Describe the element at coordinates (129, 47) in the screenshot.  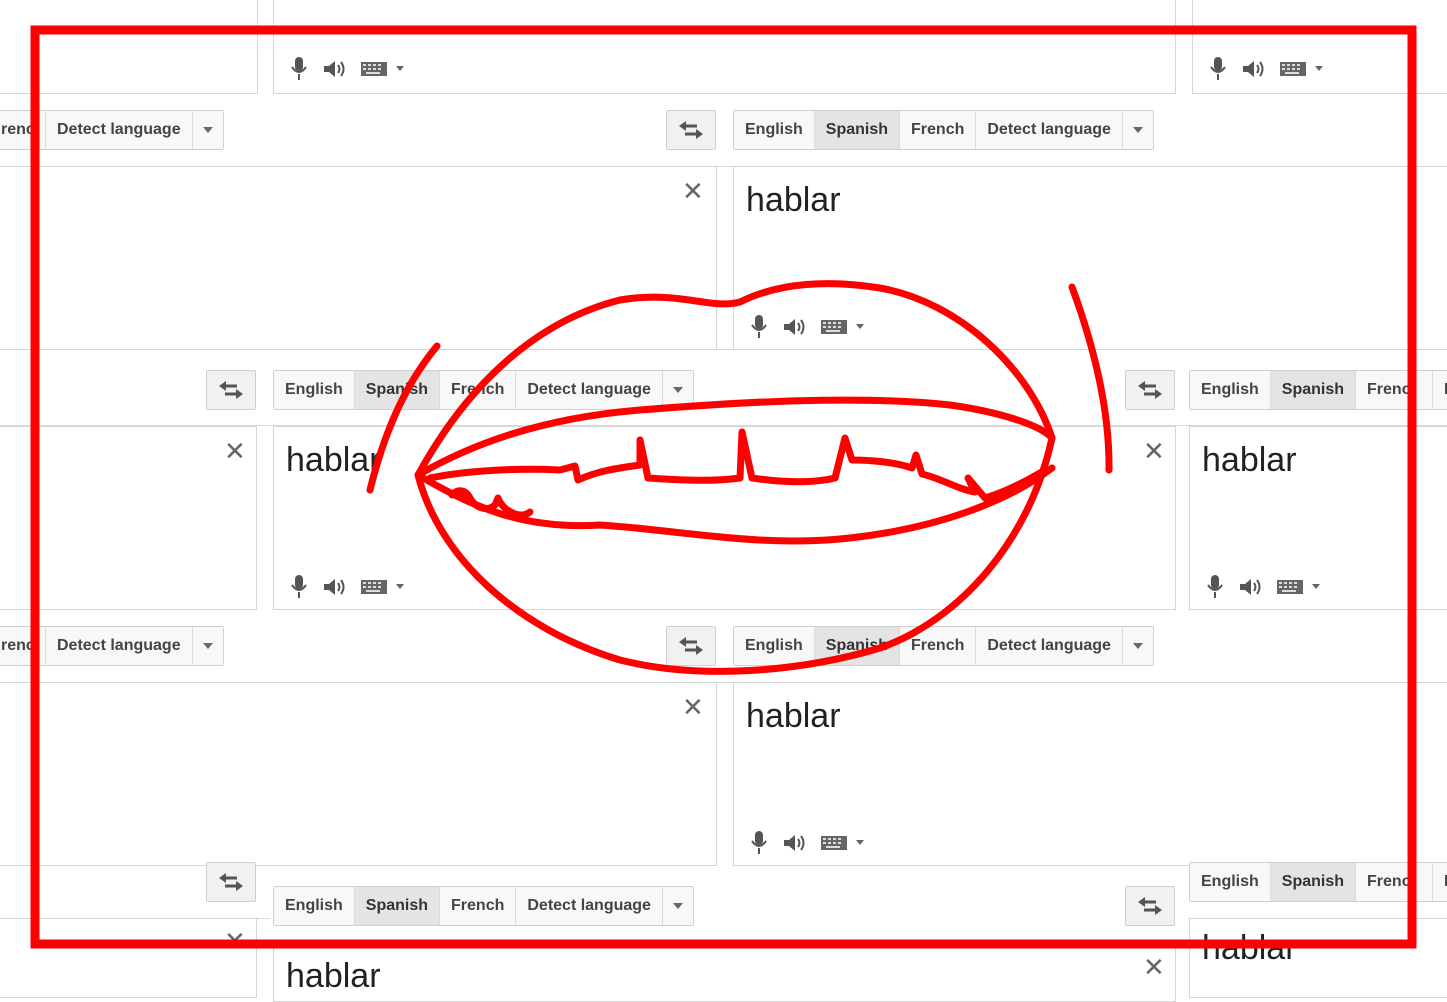
I see `source-text-panel` at that location.